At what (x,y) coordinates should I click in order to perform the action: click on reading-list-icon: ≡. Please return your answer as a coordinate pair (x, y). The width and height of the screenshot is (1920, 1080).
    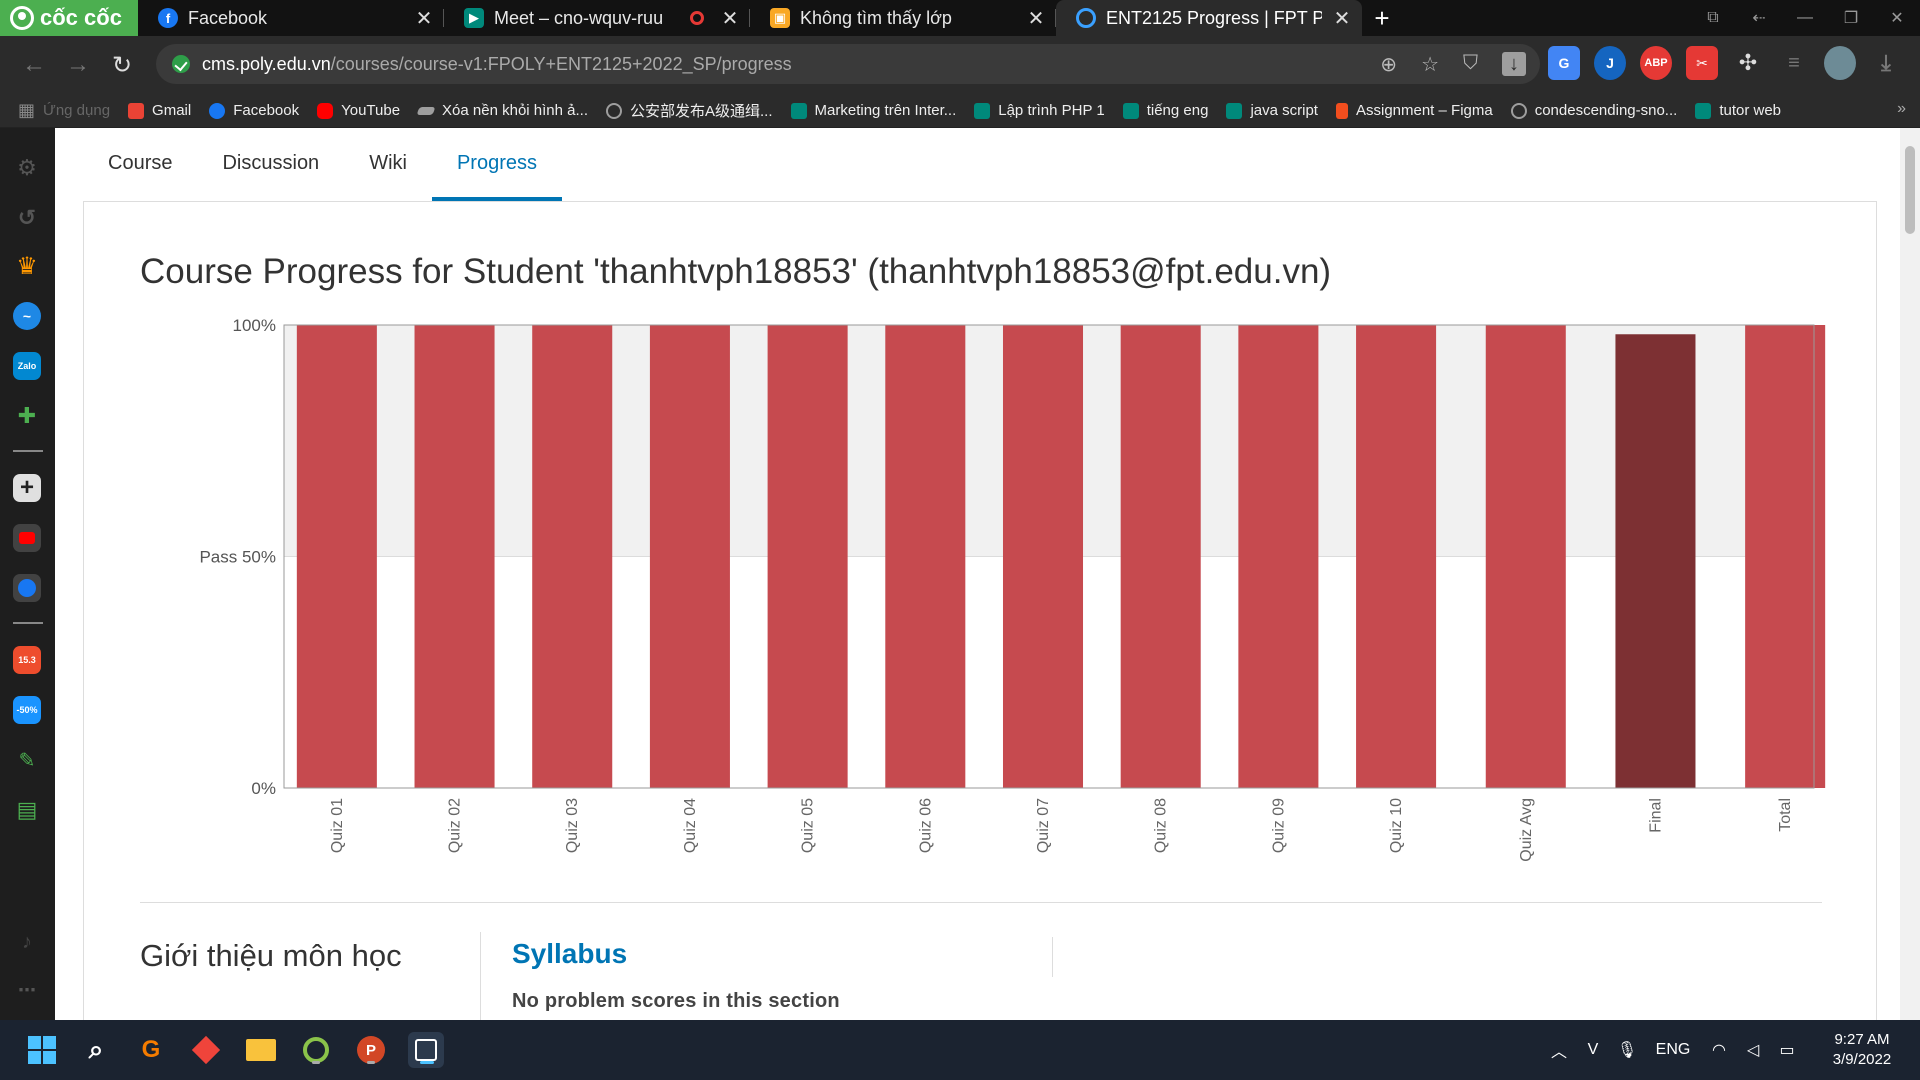
    Looking at the image, I should click on (1794, 63).